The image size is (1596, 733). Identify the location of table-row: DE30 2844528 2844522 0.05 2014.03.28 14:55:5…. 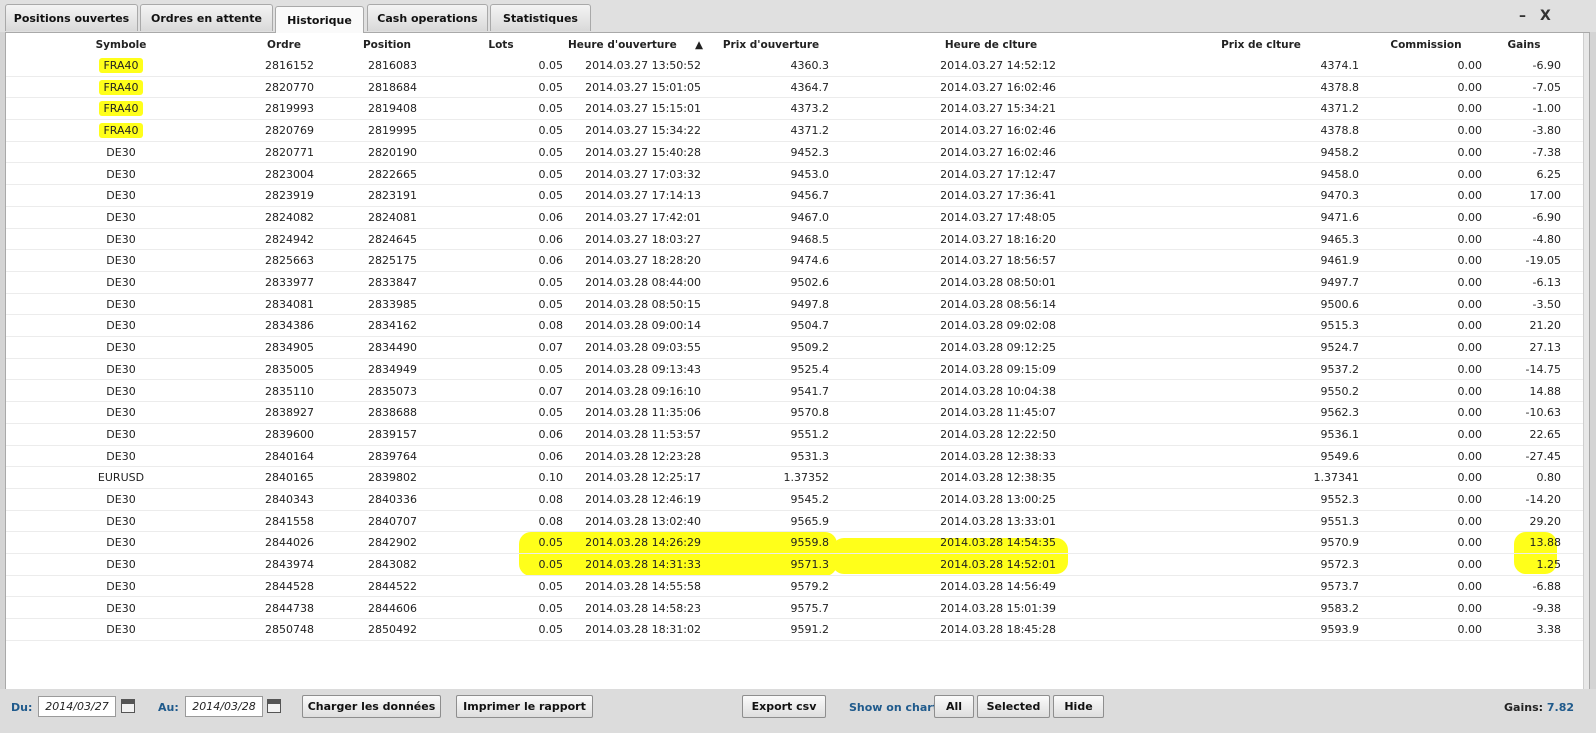
(795, 587).